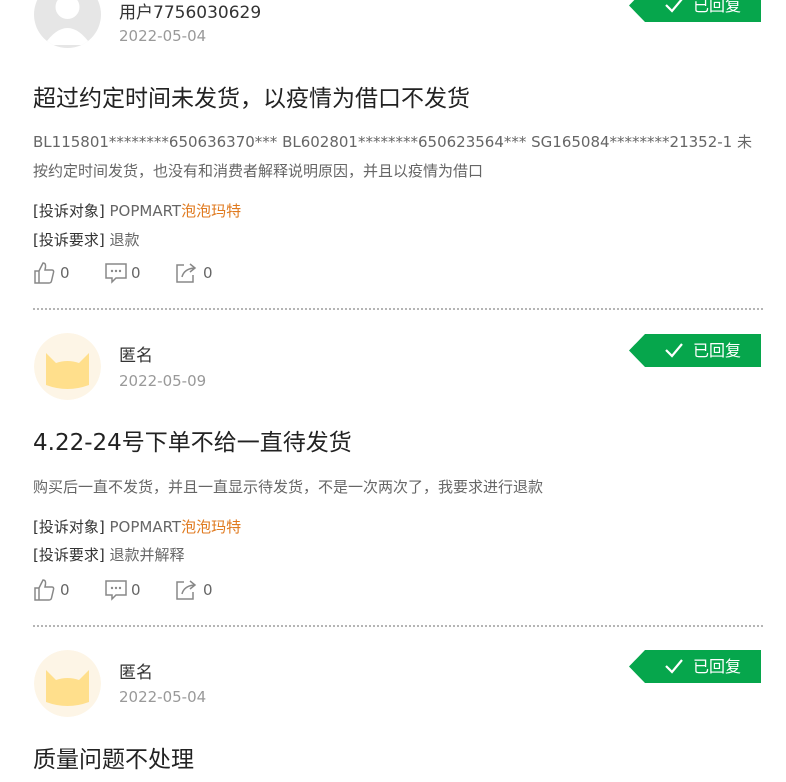  What do you see at coordinates (67, 683) in the screenshot?
I see `cat-avatar-icon` at bounding box center [67, 683].